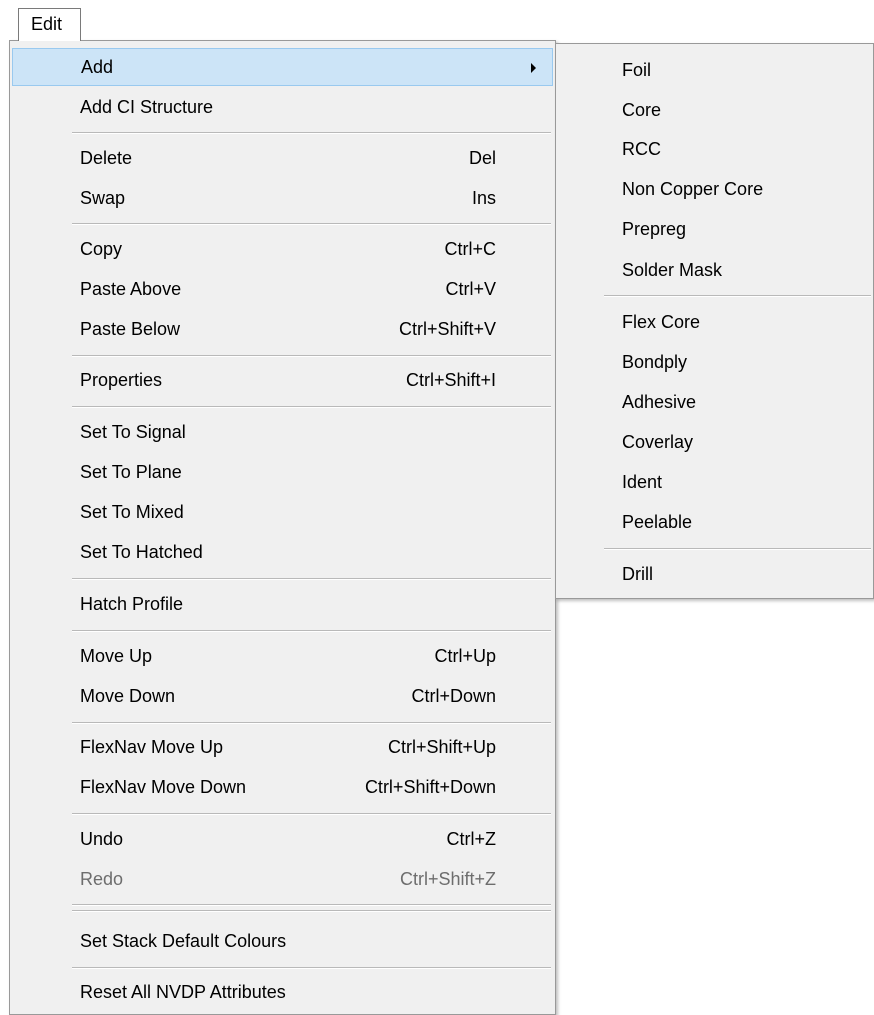  What do you see at coordinates (282, 107) in the screenshot?
I see `menu-item-add-ci-structure: Add CI Structure` at bounding box center [282, 107].